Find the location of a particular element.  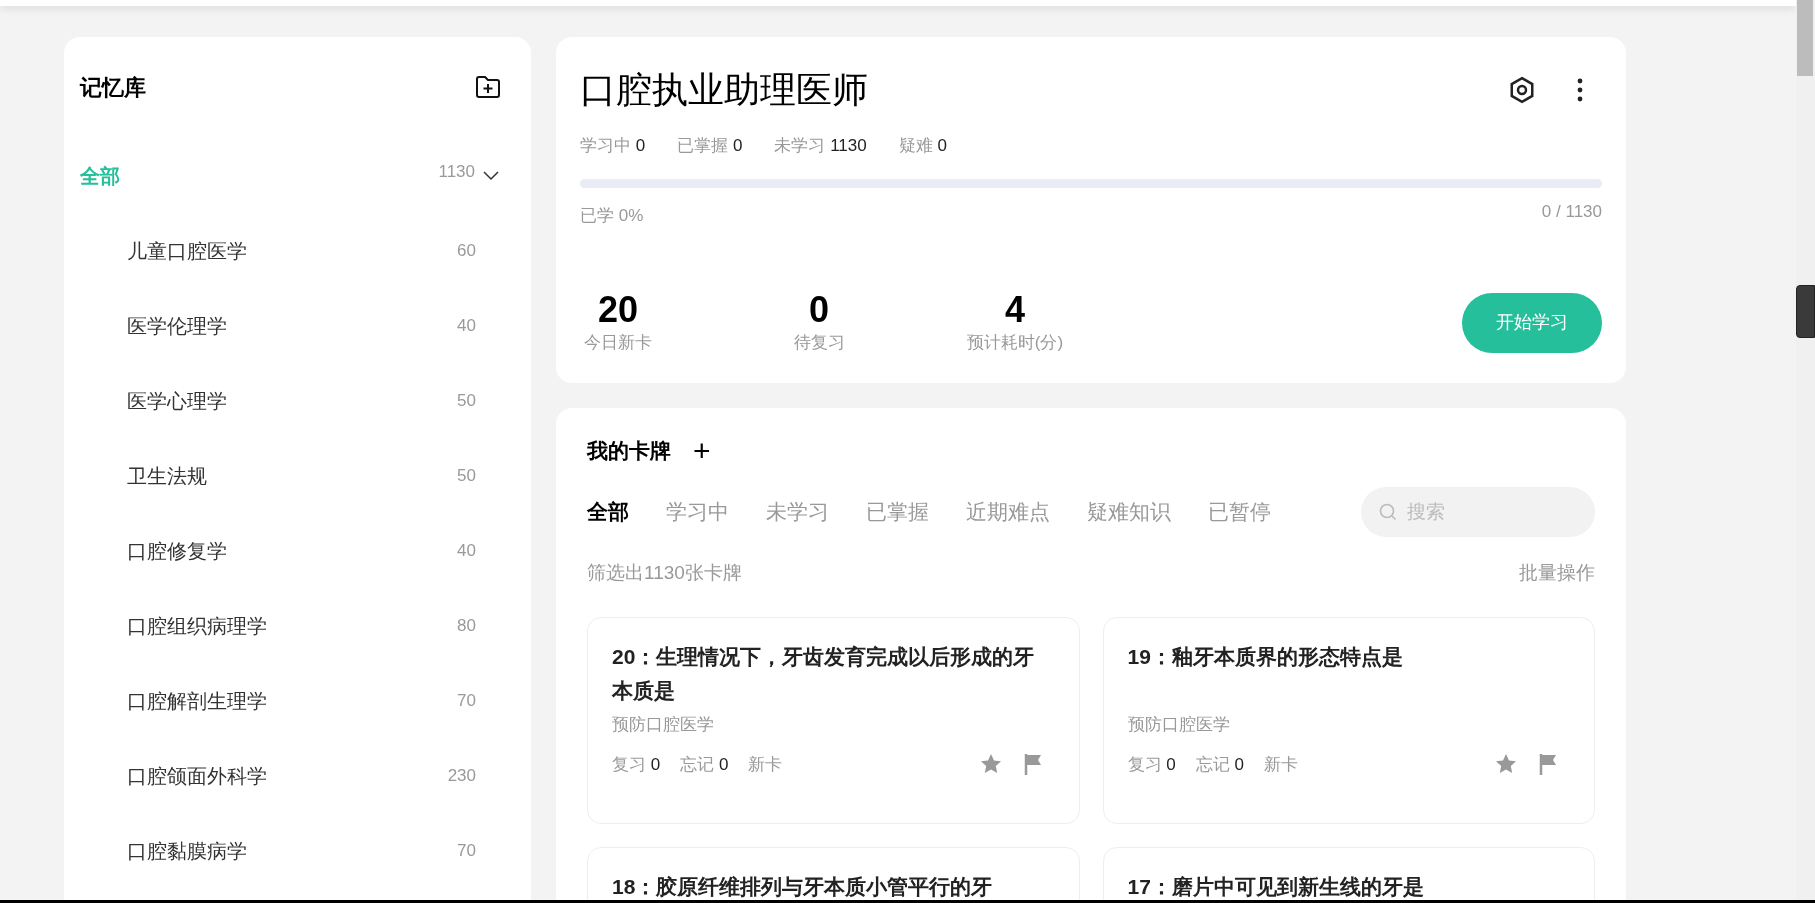

filter-count: 筛选出1130张卡牌 is located at coordinates (664, 572).